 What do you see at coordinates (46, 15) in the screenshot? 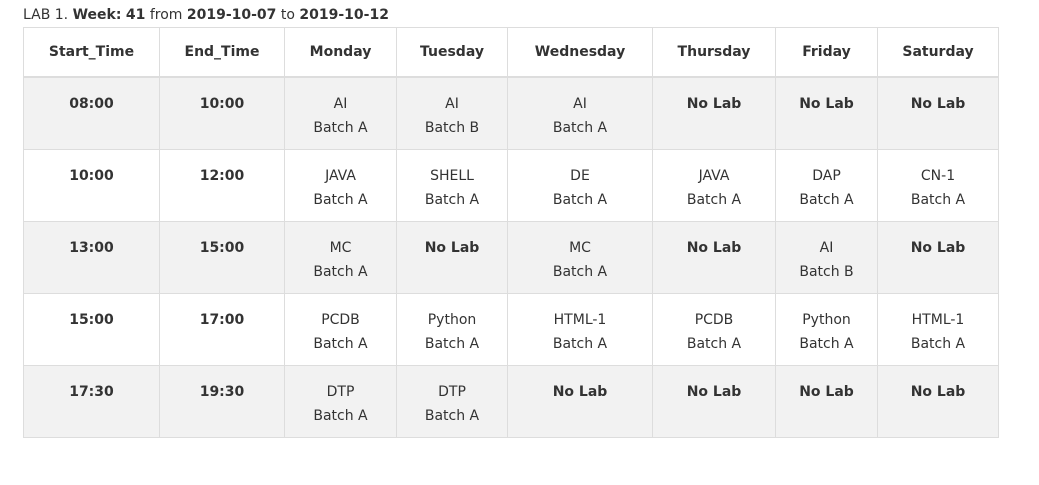
I see `lab-label: LAB 1.` at bounding box center [46, 15].